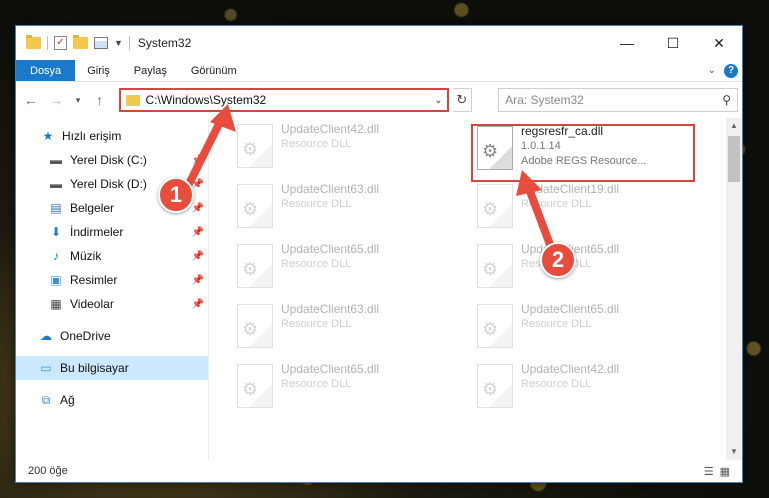  Describe the element at coordinates (94, 368) in the screenshot. I see `sidebar-item-label: Bu bilgisayar` at that location.